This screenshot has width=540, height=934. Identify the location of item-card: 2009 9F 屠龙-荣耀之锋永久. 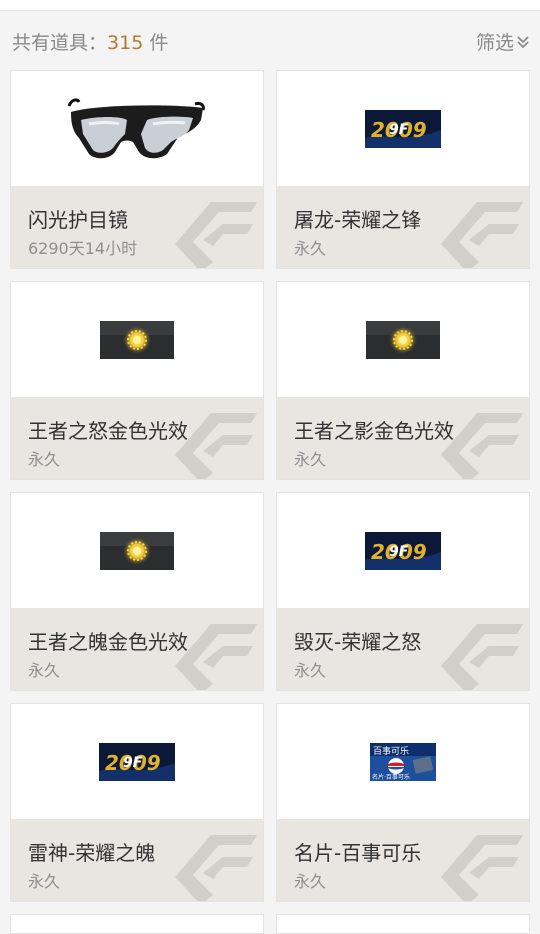
(403, 169).